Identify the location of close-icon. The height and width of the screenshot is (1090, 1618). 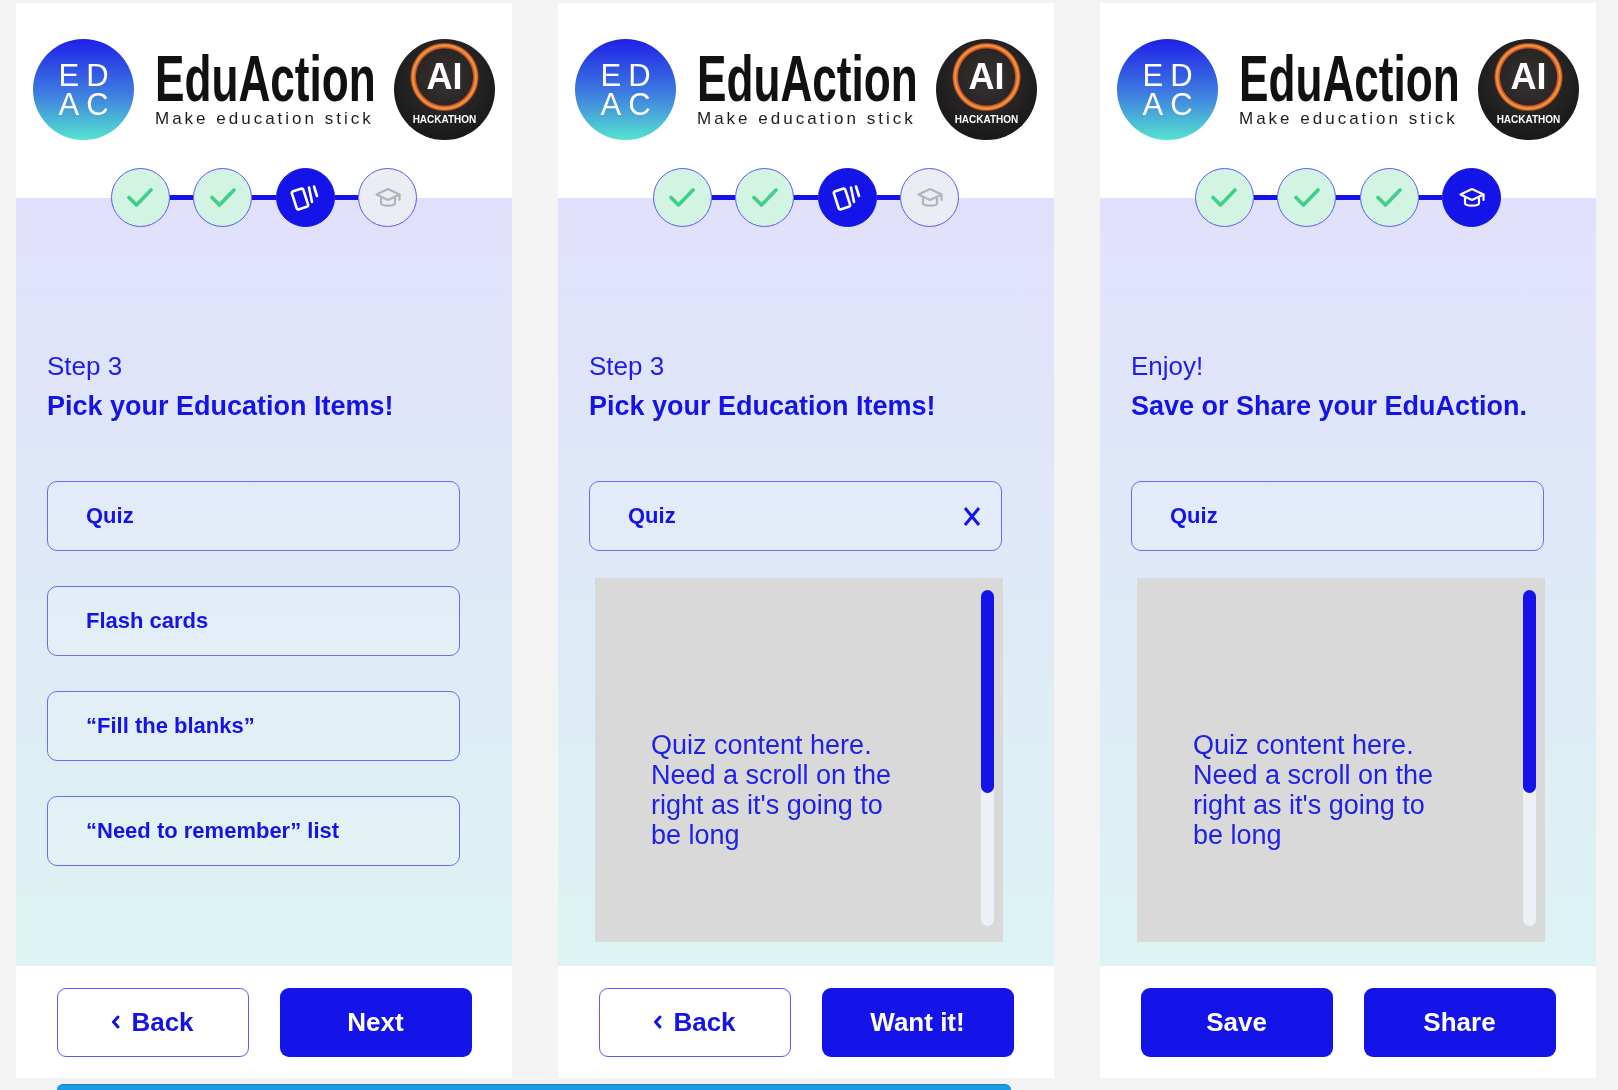
(972, 516).